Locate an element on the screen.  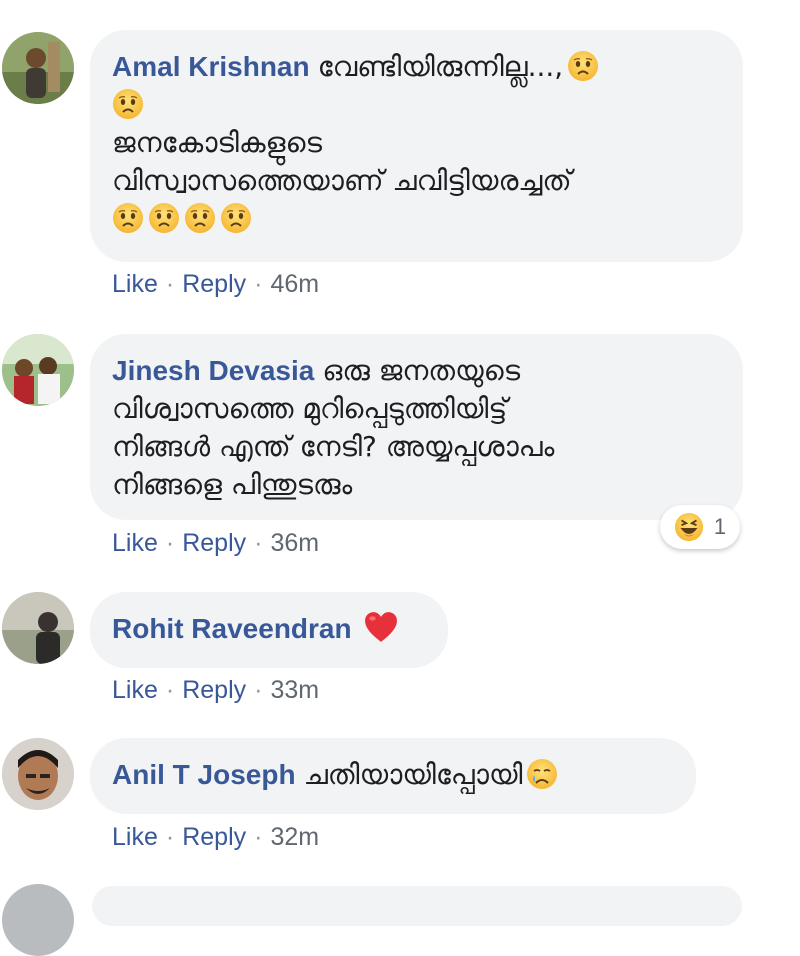
comment-text: ജനകോടികളുടെ is located at coordinates (217, 142).